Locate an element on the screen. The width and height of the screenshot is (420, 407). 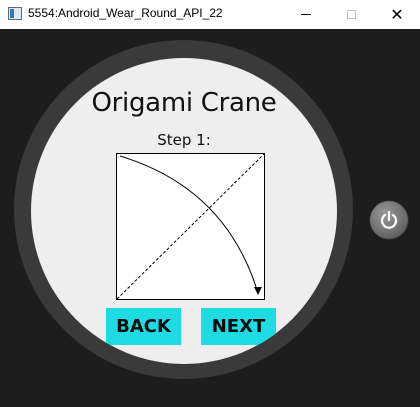
minimize-icon is located at coordinates (306, 14).